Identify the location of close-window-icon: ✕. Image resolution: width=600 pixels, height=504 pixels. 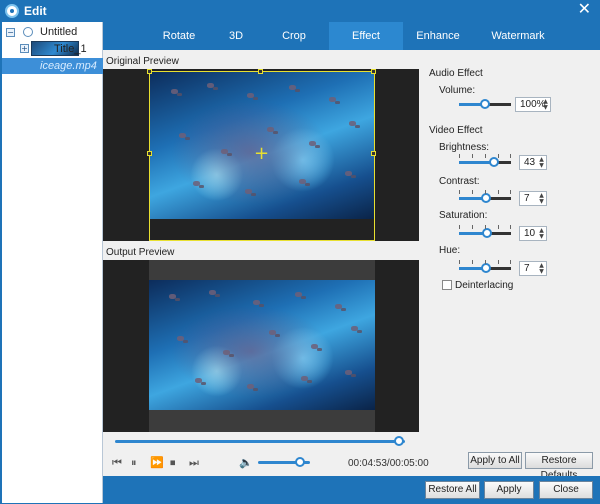
(584, 10).